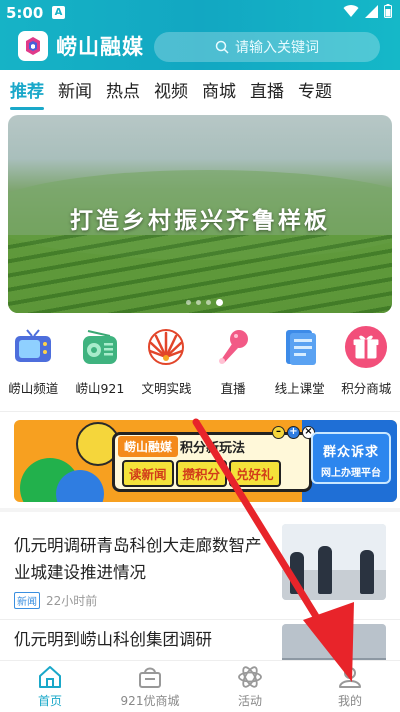 The width and height of the screenshot is (400, 712). I want to click on gift-icon, so click(366, 347).